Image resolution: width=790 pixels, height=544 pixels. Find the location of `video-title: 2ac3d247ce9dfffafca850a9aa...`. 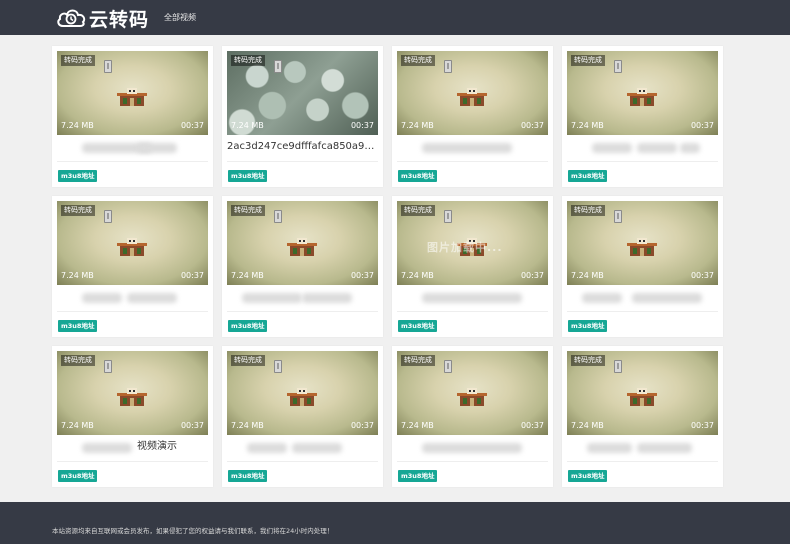

video-title: 2ac3d247ce9dfffafca850a9aa... is located at coordinates (302, 147).